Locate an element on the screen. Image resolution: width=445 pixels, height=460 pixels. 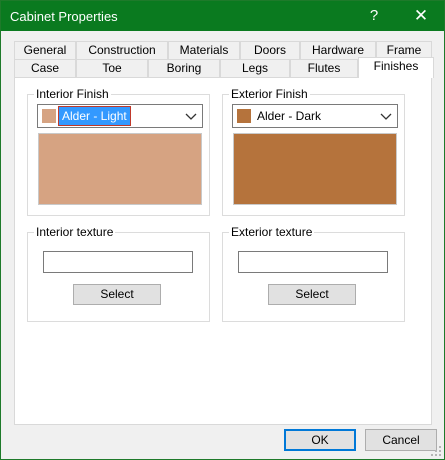
interior-finish-swatch-icon is located at coordinates (49, 116).